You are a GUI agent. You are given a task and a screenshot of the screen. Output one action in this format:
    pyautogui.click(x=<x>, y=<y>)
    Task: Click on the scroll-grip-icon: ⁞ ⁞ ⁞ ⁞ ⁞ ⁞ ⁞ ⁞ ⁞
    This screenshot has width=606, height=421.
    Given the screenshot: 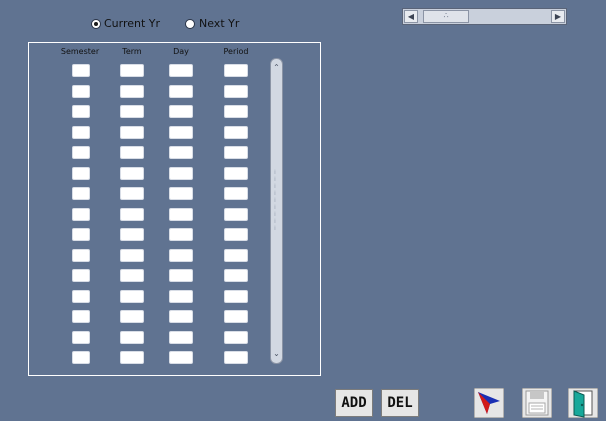 What is the action you would take?
    pyautogui.click(x=276, y=204)
    